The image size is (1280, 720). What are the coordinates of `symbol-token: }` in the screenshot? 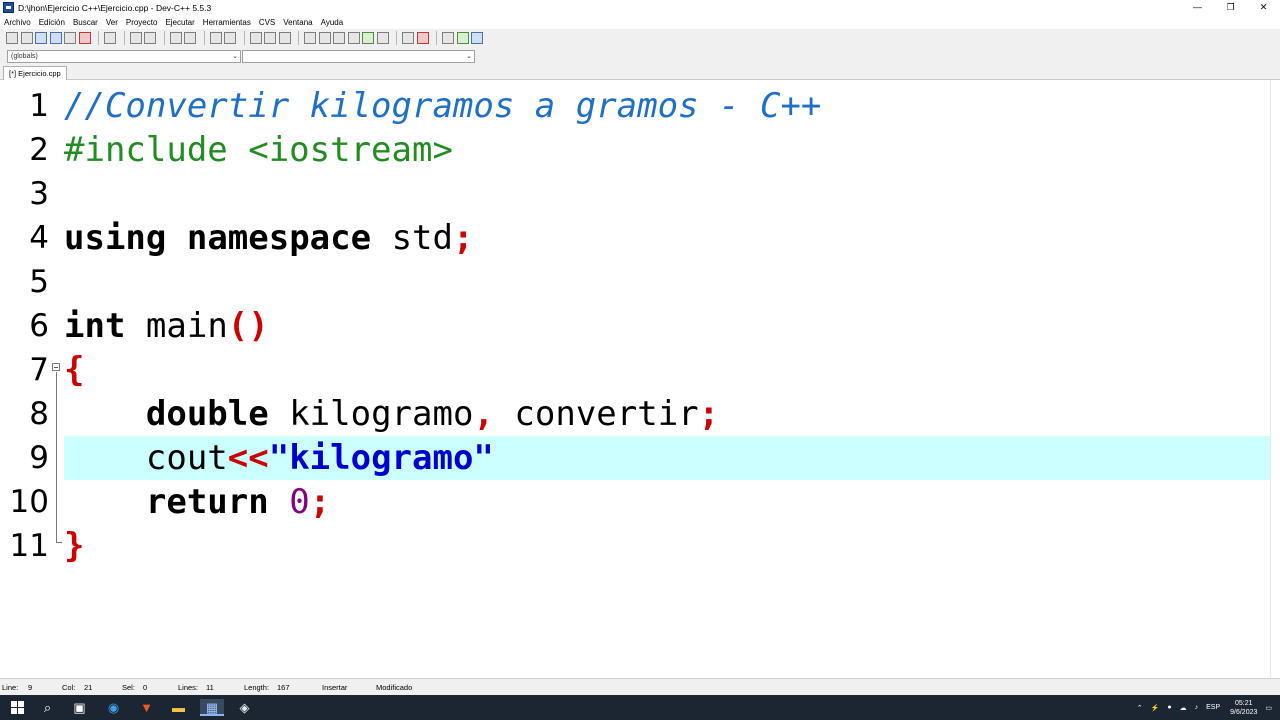 It's located at (74, 546).